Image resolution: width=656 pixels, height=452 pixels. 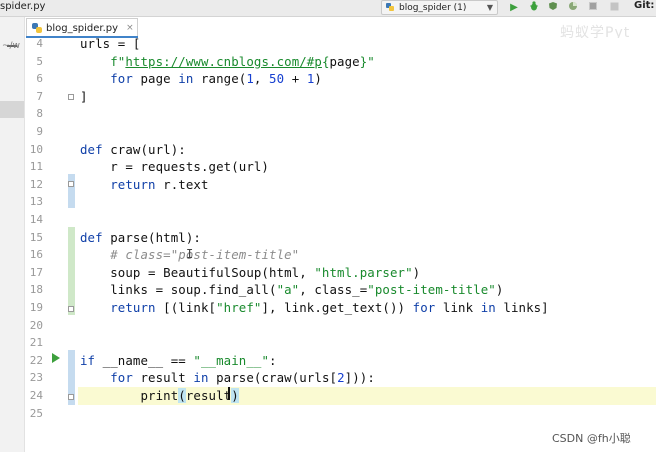 I want to click on line-number: 9, so click(x=39, y=131).